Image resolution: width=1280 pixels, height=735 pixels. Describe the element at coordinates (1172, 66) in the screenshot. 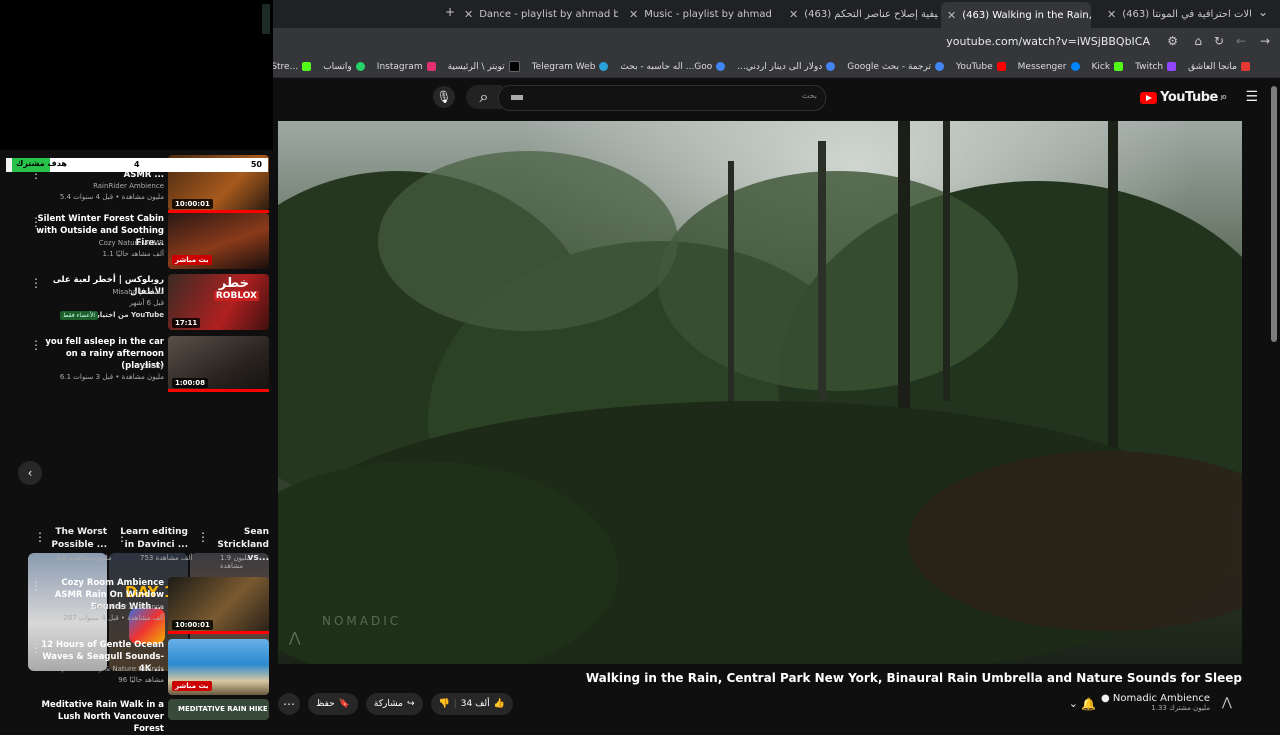

I see `twitch-icon` at that location.